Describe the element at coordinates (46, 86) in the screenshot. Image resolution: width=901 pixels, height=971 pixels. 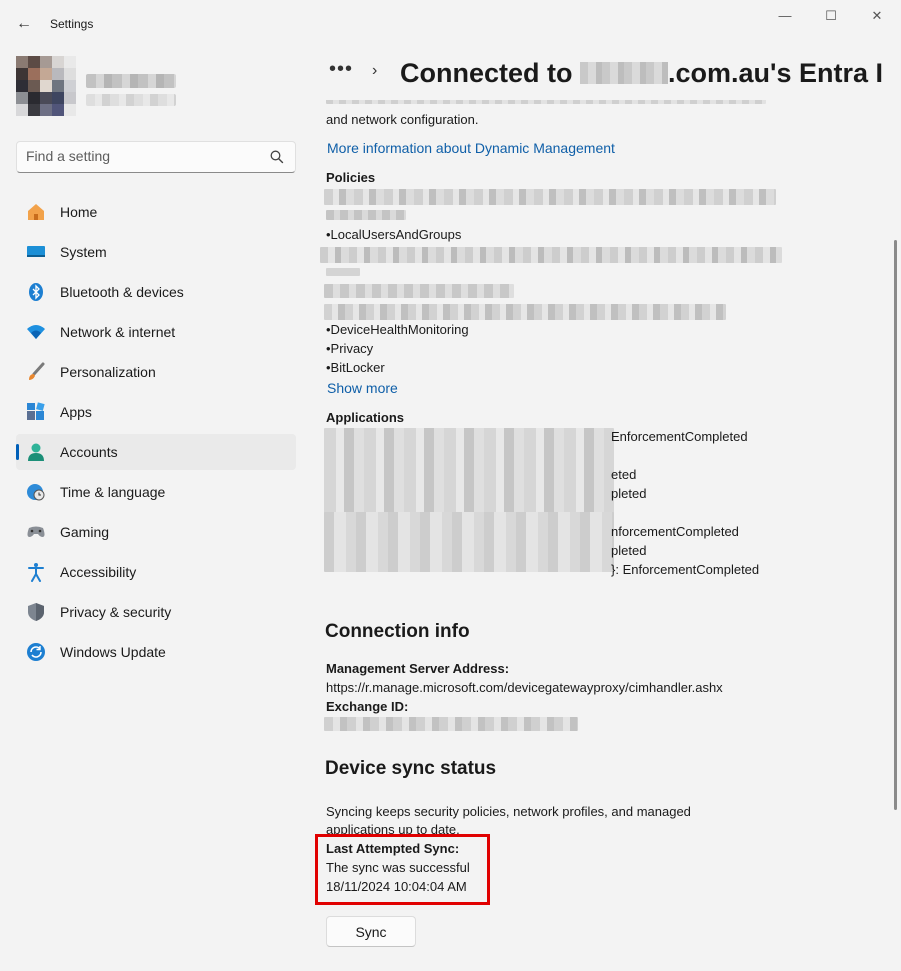
I see `avatar` at that location.